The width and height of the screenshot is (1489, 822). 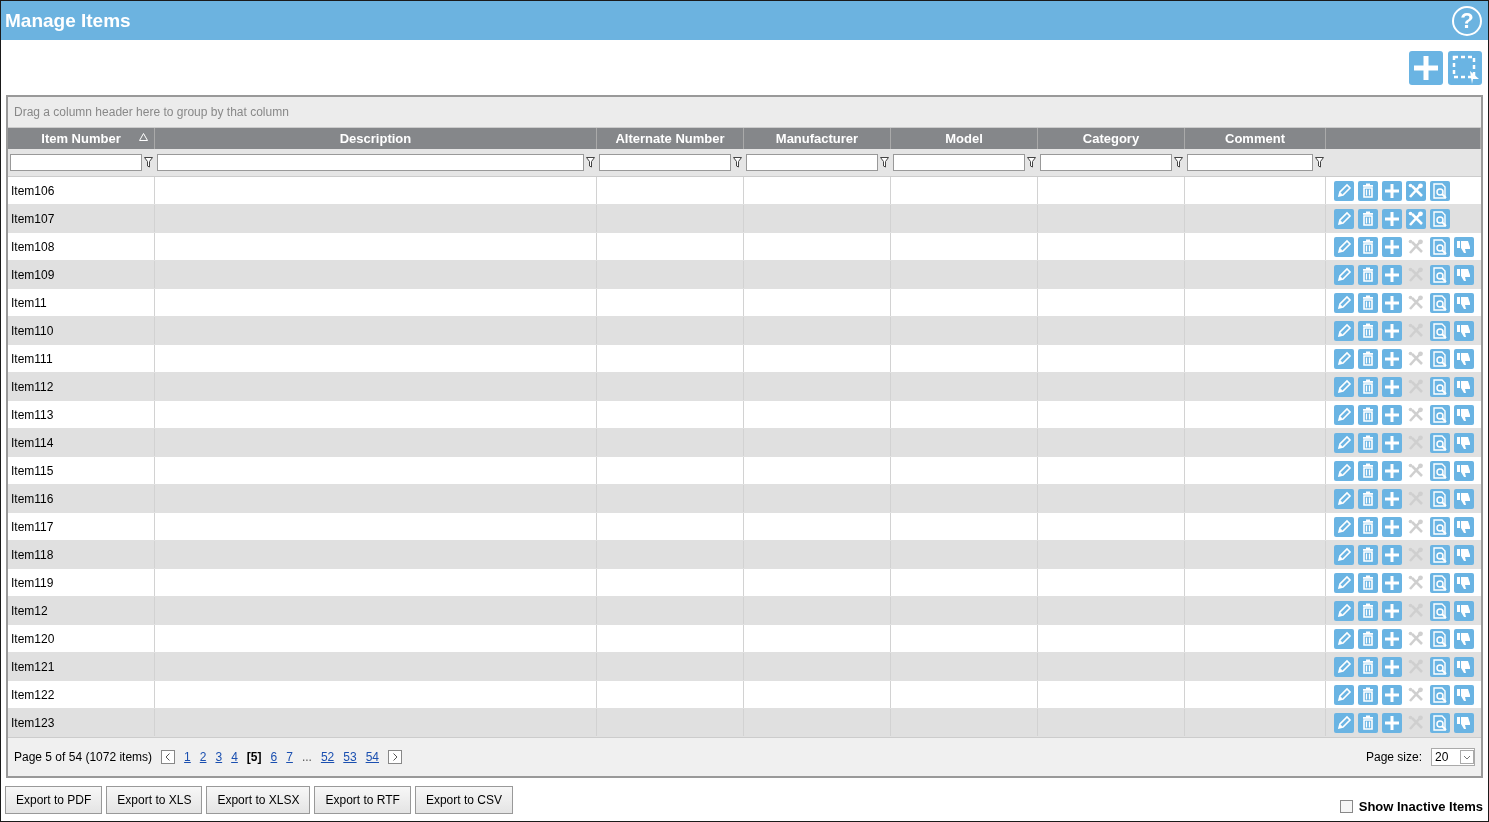 I want to click on export-button: Export to XLS, so click(x=154, y=800).